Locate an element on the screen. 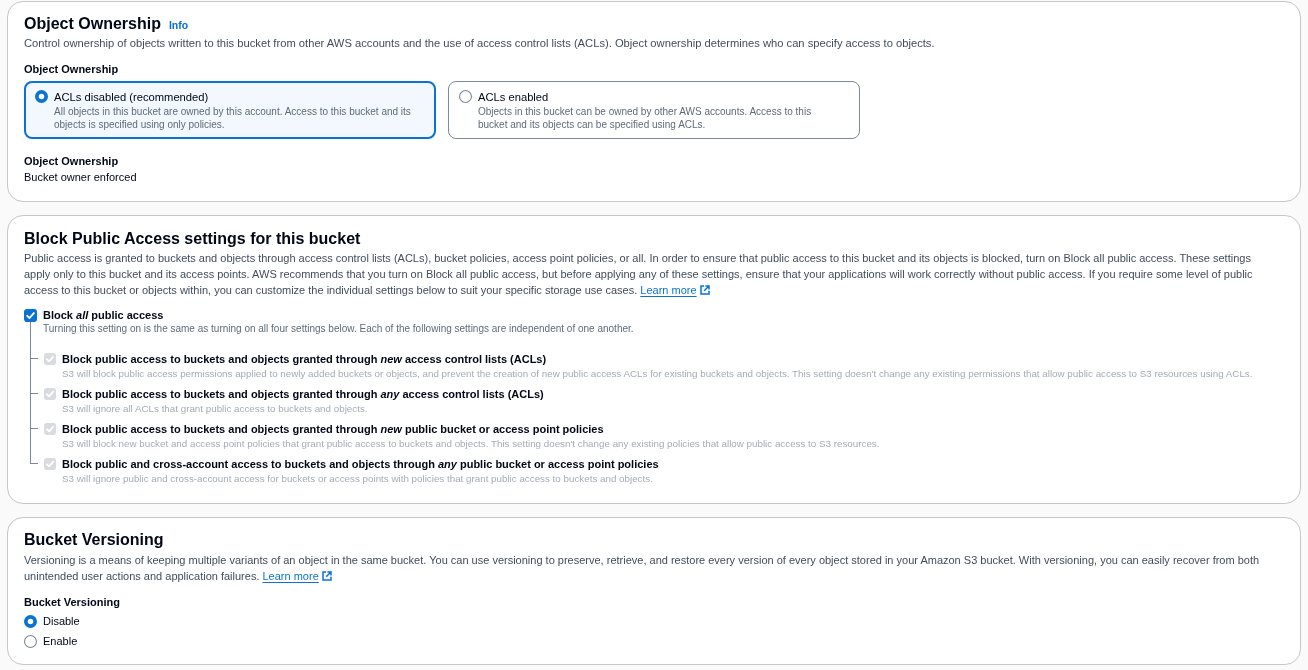 The width and height of the screenshot is (1308, 670). checkbox-description: S3 will block new bucket and access point policies that grant public access to buckets and objects. This setting doesn't change any existing policies that allow public access to S3 resources. is located at coordinates (471, 444).